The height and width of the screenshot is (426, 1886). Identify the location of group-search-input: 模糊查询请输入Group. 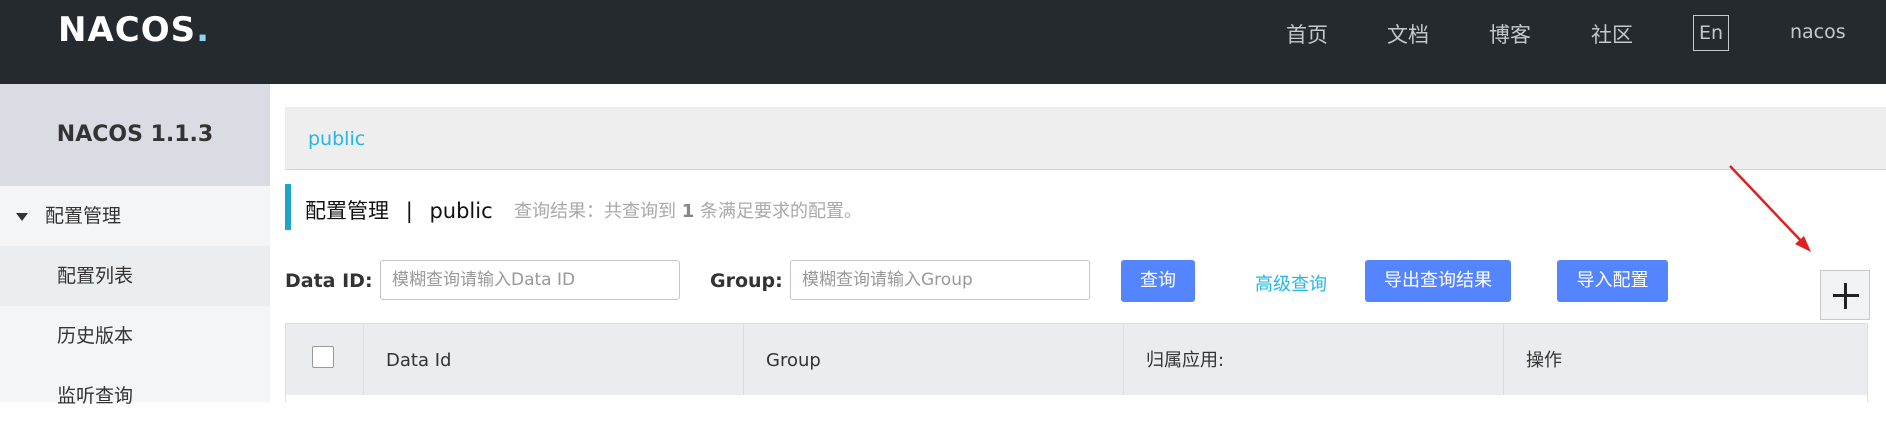
(940, 280).